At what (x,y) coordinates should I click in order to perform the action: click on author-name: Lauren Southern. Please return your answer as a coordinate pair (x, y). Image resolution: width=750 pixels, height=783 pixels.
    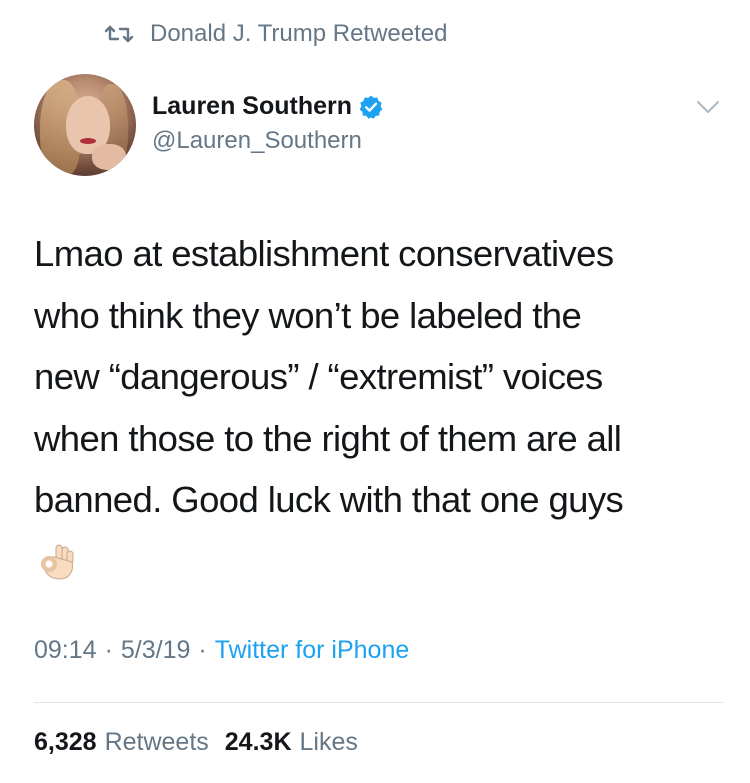
    Looking at the image, I should click on (268, 106).